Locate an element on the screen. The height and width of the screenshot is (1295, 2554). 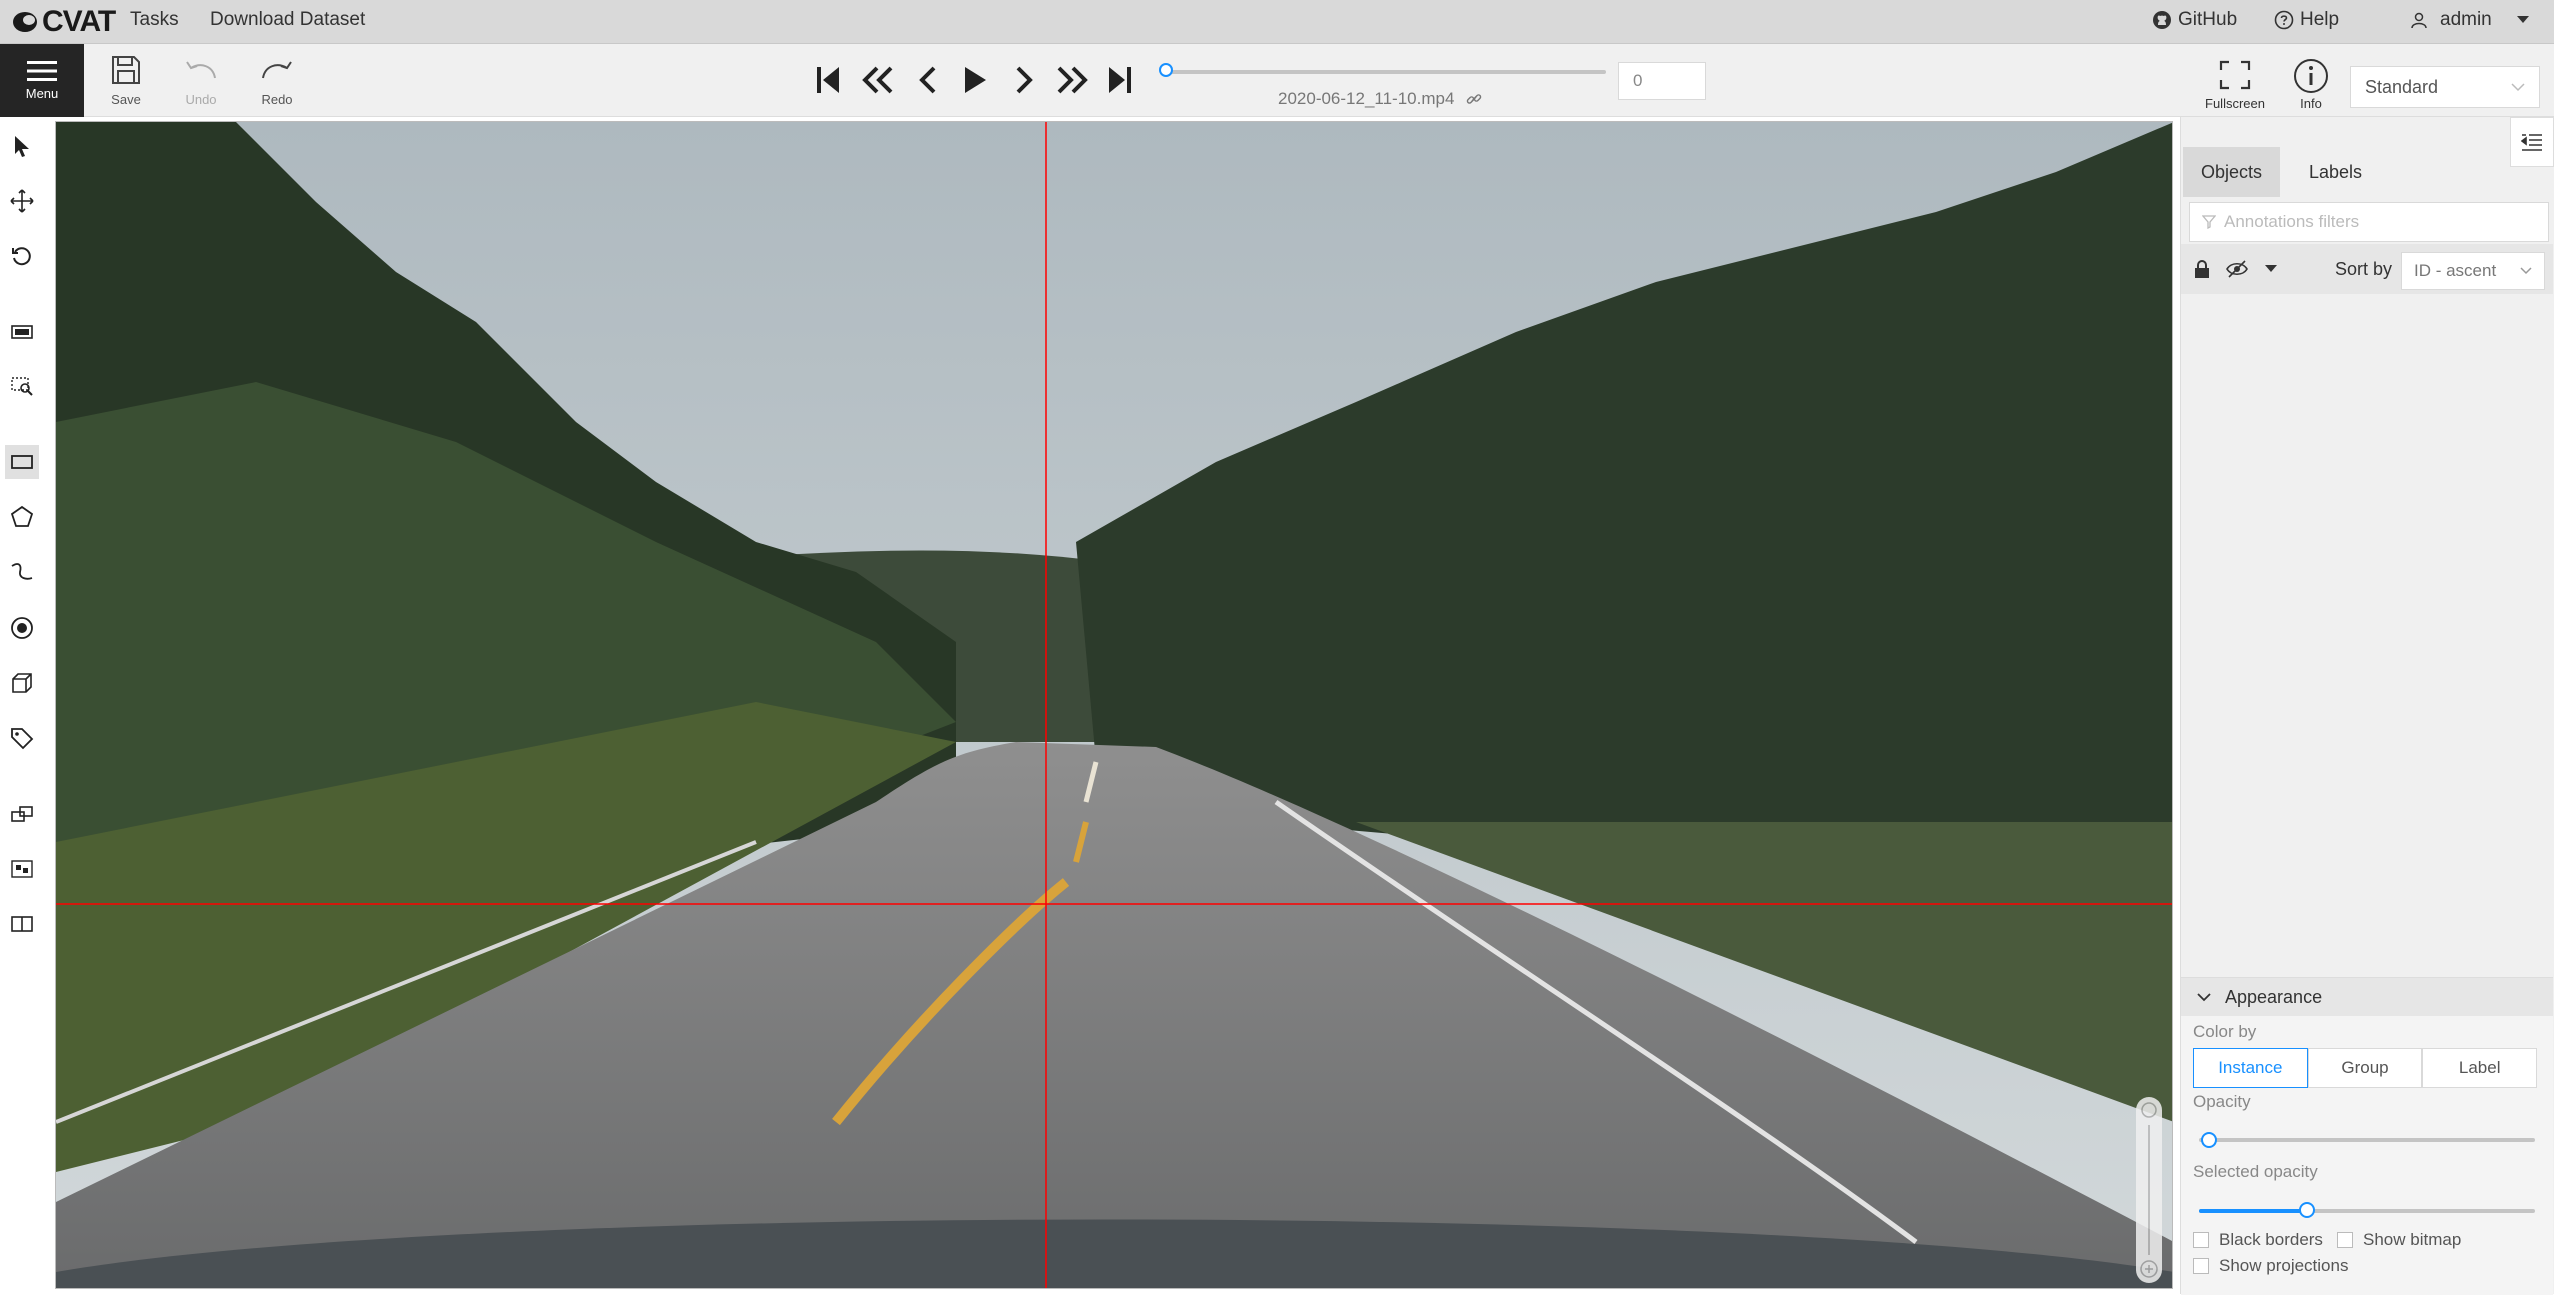
nav-tasks: Tasks is located at coordinates (154, 20).